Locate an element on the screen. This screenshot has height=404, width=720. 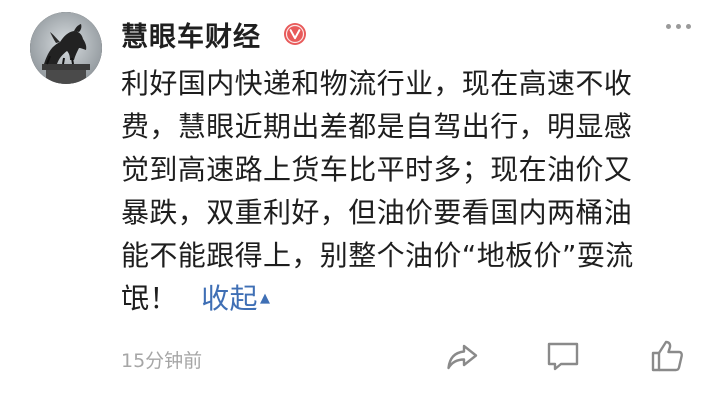
like-button is located at coordinates (667, 356).